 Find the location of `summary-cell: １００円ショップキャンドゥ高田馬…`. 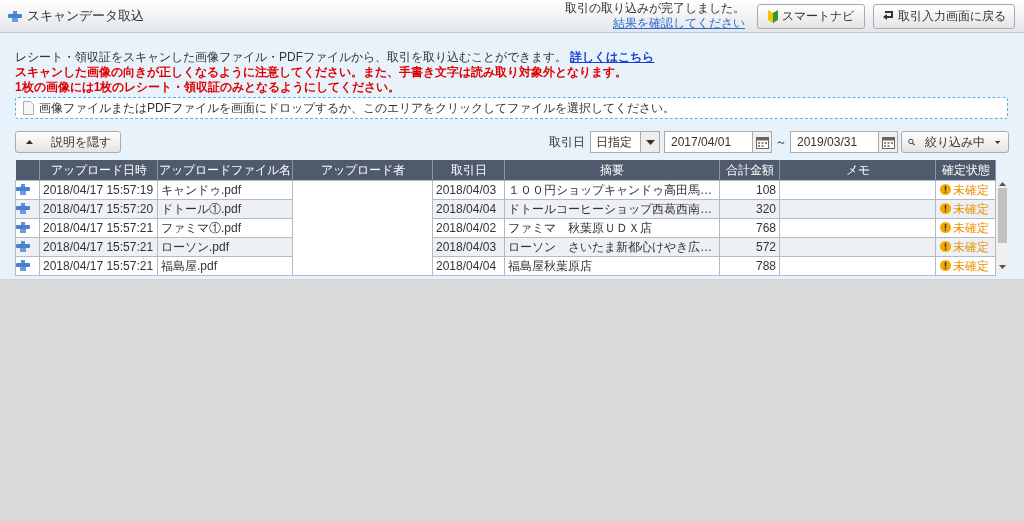

summary-cell: １００円ショップキャンドゥ高田馬… is located at coordinates (612, 189).